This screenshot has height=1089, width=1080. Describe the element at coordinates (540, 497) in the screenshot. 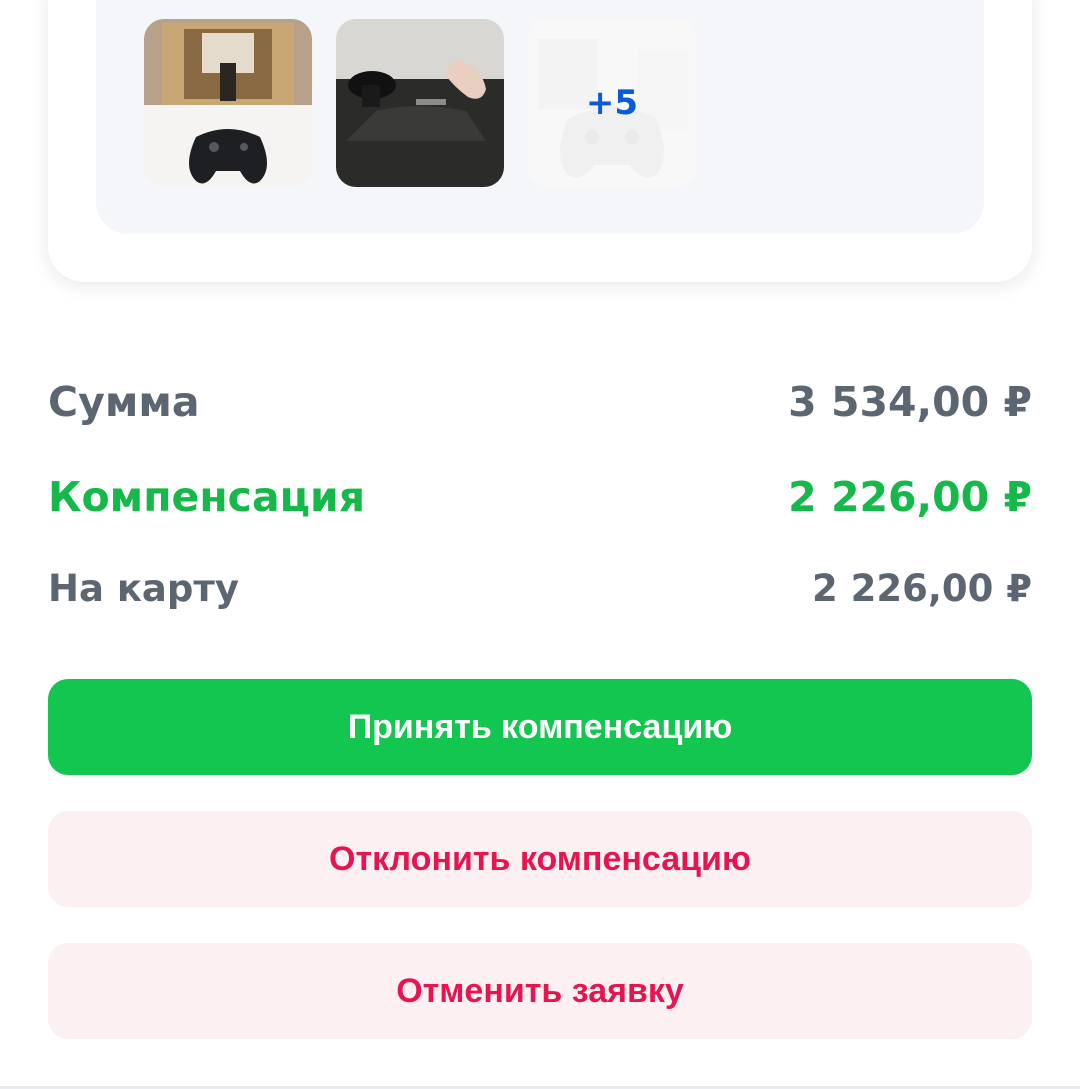

I see `compensation-row: Компенсация 2 226,00 ₽` at that location.